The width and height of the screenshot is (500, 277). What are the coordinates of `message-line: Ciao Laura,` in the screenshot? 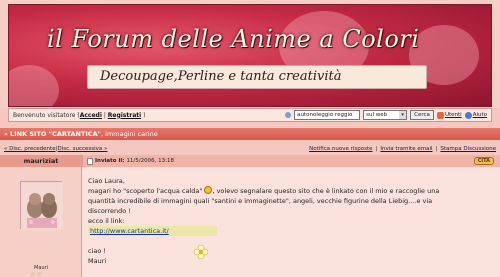 It's located at (106, 181).